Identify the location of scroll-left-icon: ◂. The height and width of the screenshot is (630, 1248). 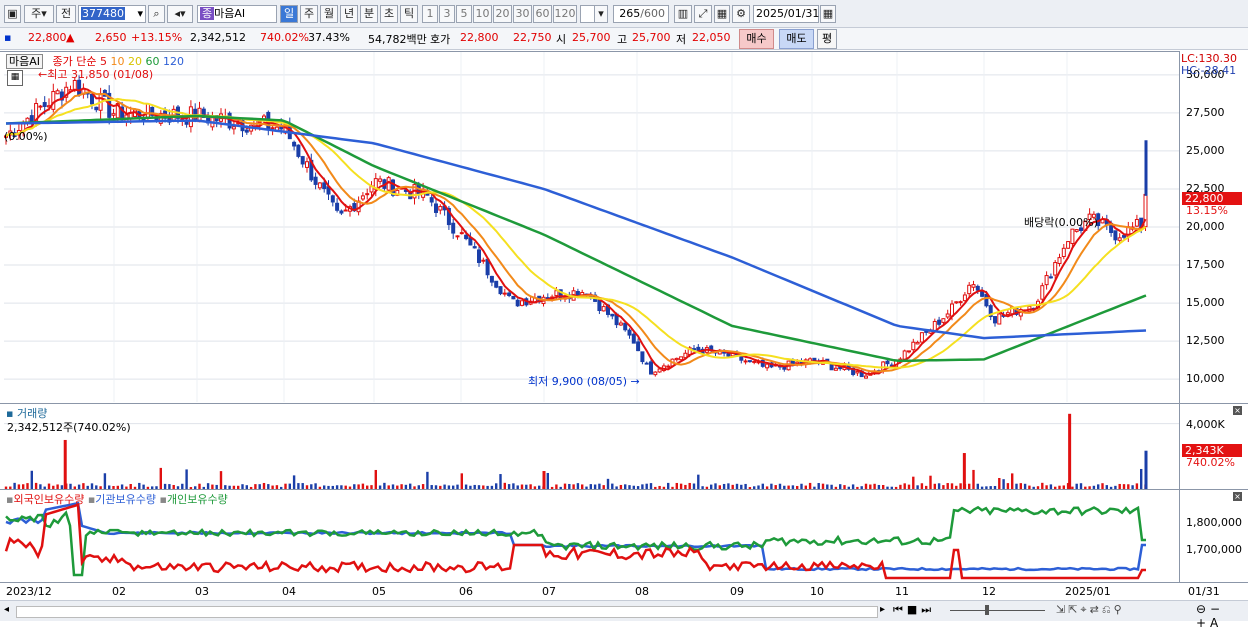
(6, 609).